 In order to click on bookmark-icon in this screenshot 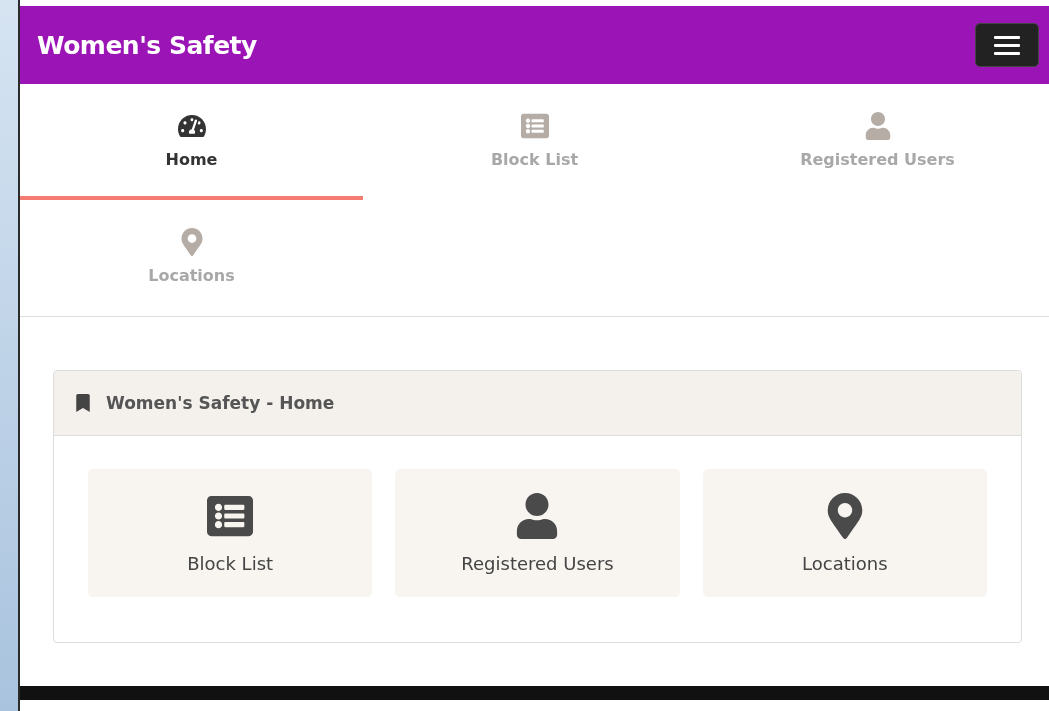, I will do `click(83, 403)`.